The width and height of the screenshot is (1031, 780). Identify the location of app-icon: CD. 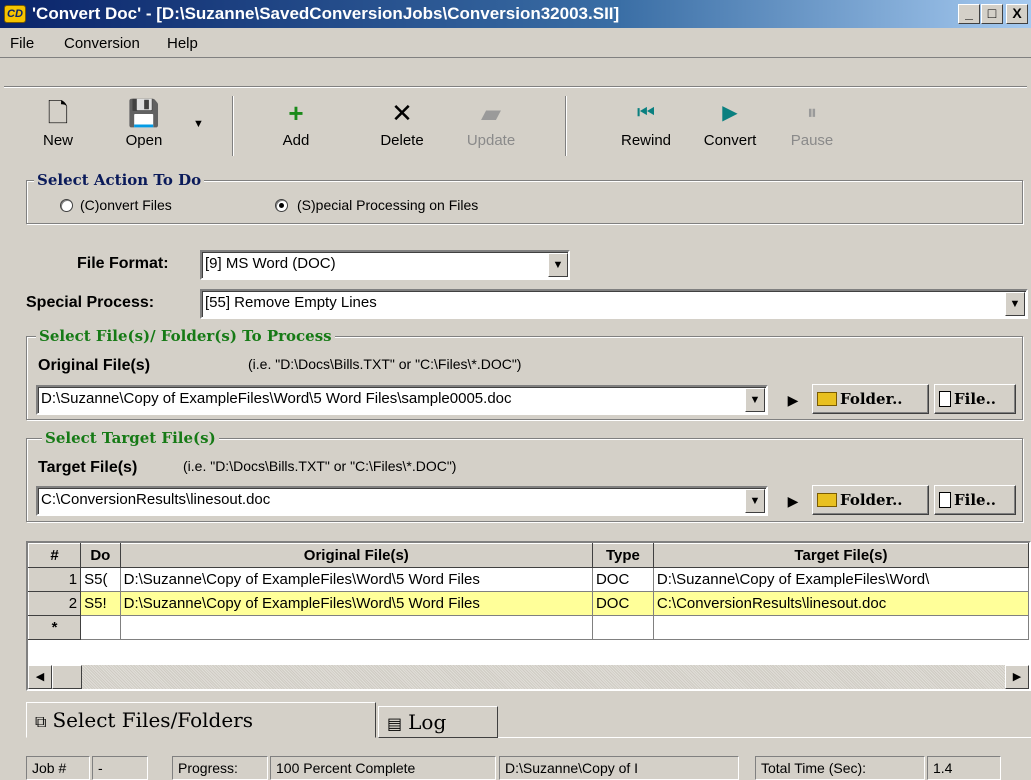
(15, 14).